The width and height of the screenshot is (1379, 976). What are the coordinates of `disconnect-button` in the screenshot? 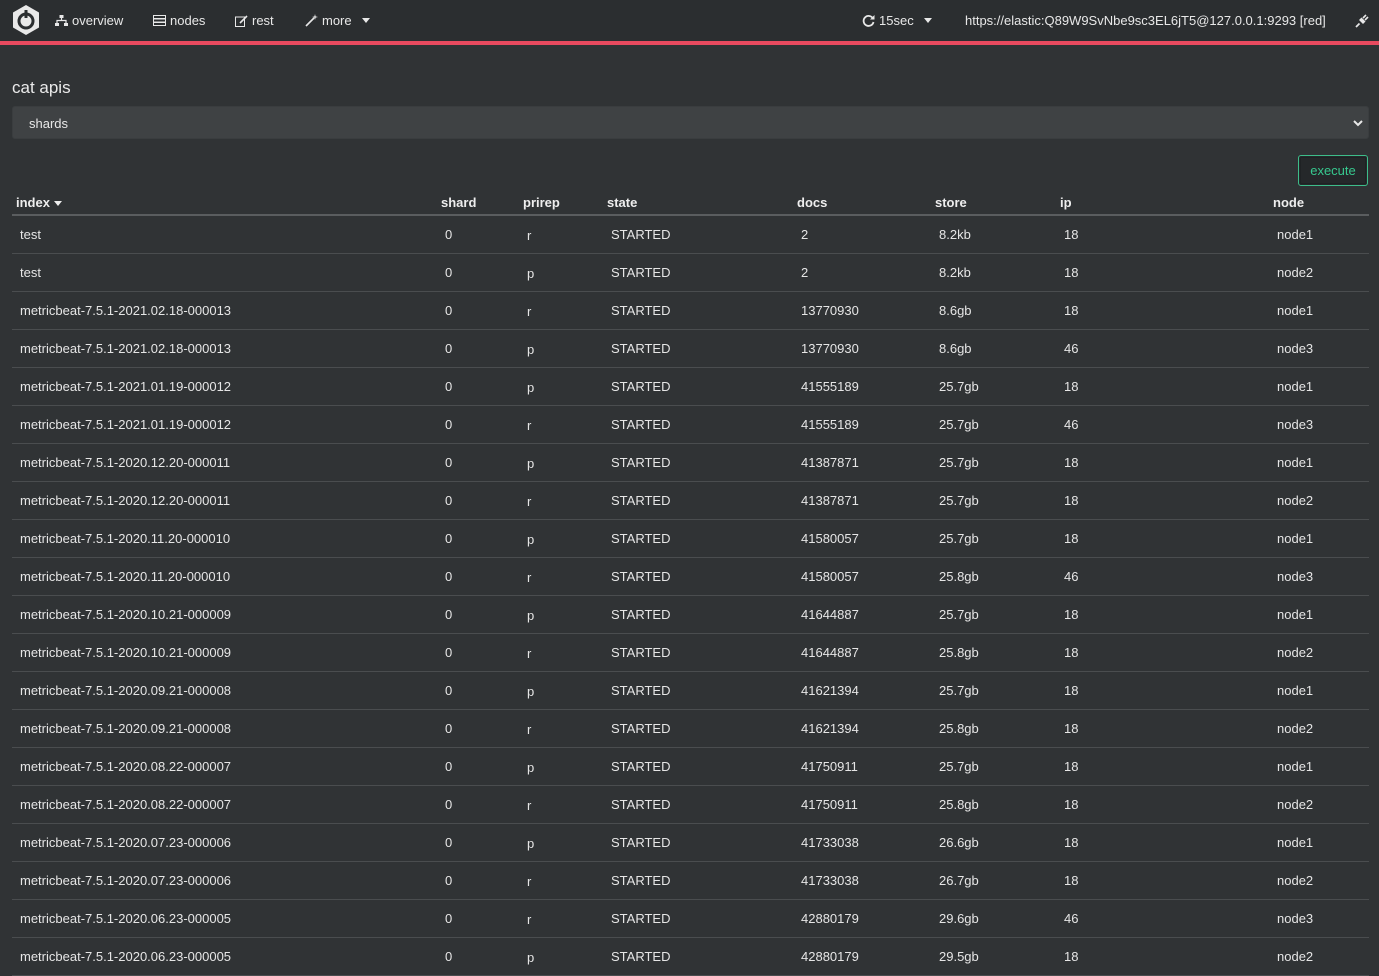 It's located at (1362, 20).